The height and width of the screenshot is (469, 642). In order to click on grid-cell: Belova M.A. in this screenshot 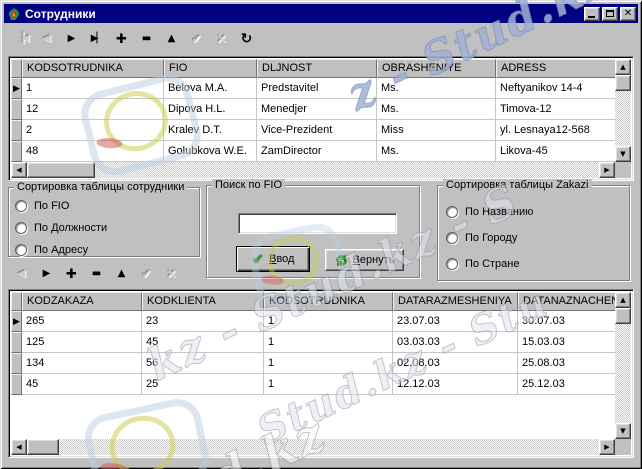, I will do `click(210, 88)`.